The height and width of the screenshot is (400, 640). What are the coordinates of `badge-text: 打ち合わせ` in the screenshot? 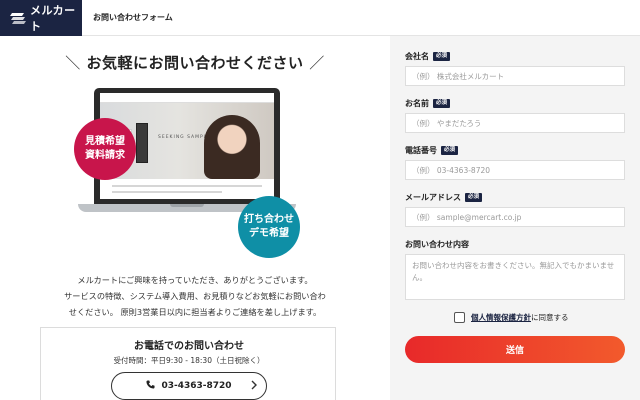 It's located at (269, 219).